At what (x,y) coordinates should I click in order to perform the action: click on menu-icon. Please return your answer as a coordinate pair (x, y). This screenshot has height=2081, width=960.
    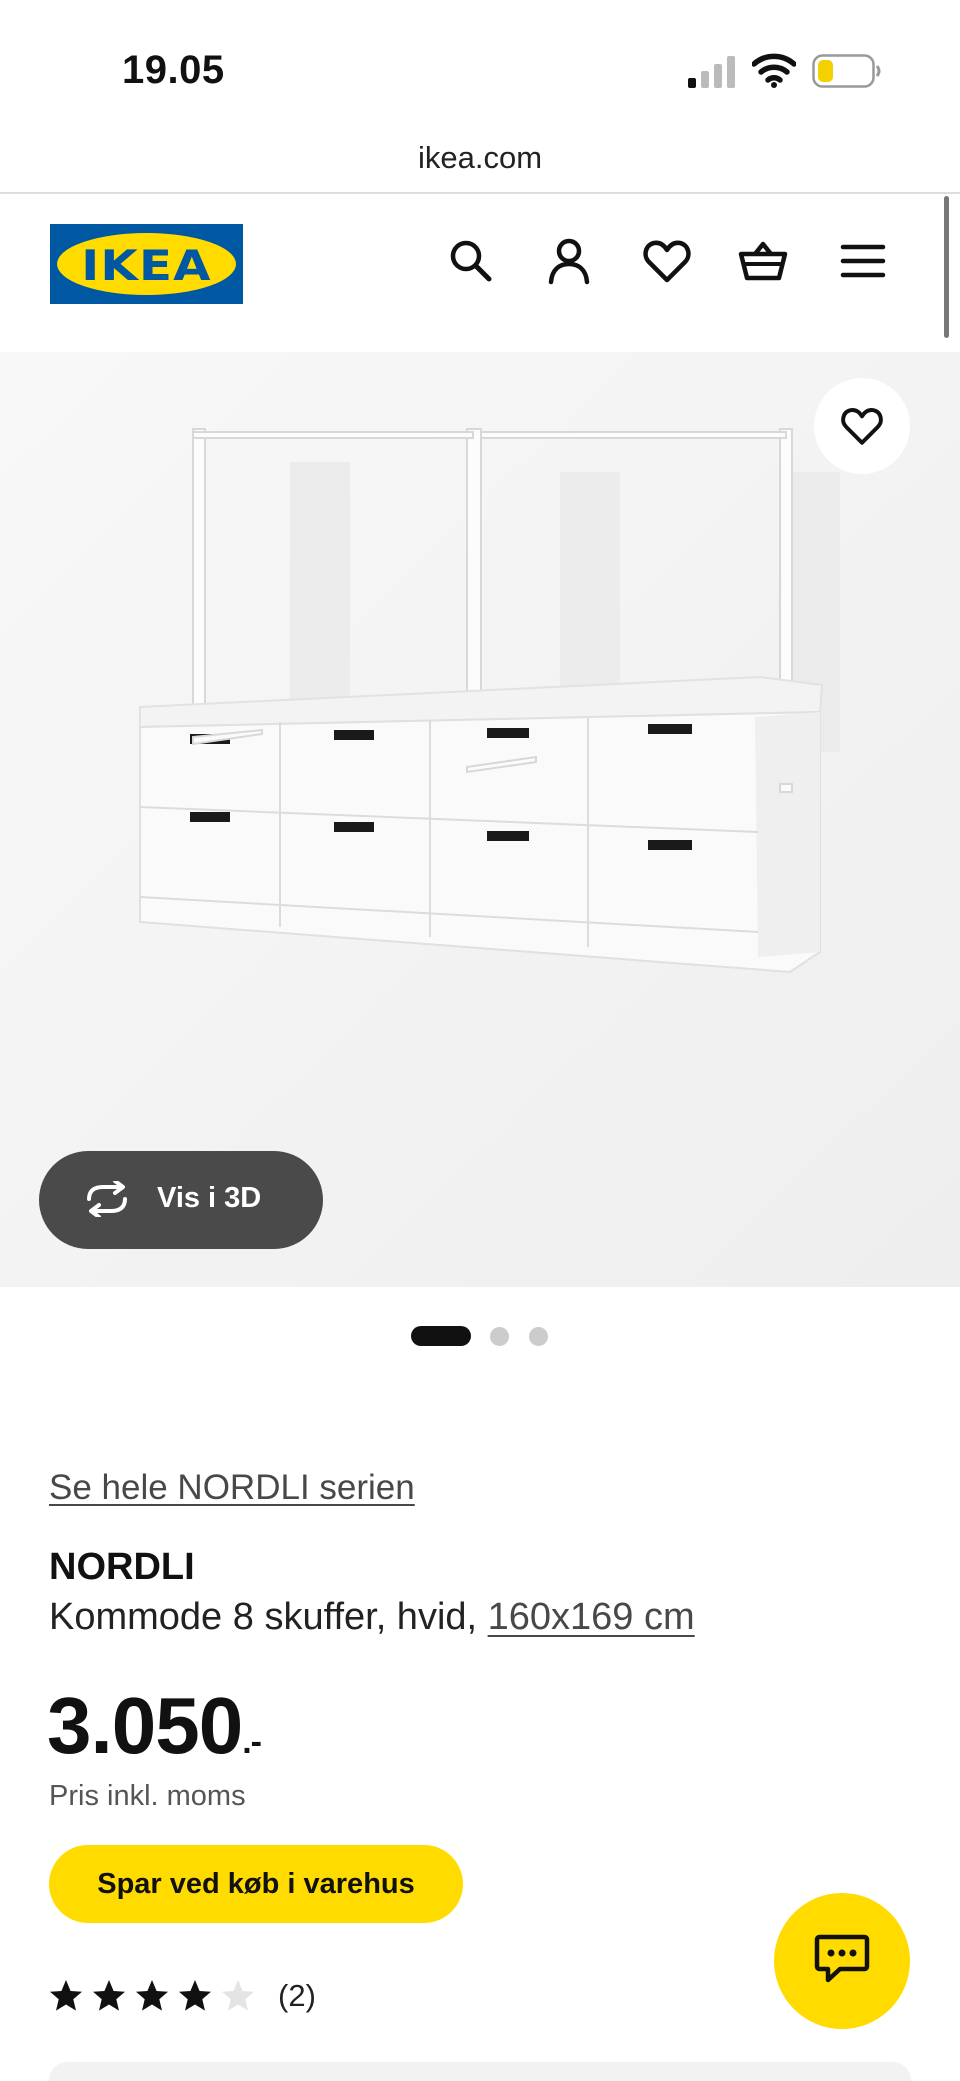
    Looking at the image, I should click on (863, 261).